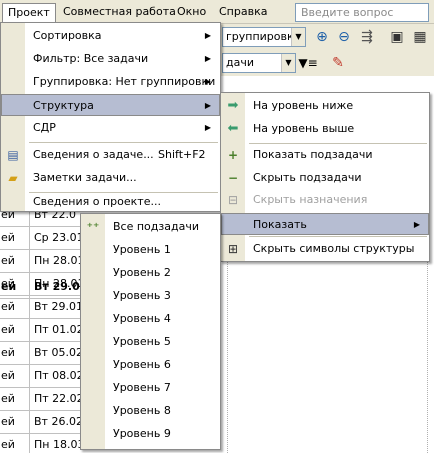 The height and width of the screenshot is (453, 434). What do you see at coordinates (304, 128) in the screenshot?
I see `menu-item-label: На уровень выше` at bounding box center [304, 128].